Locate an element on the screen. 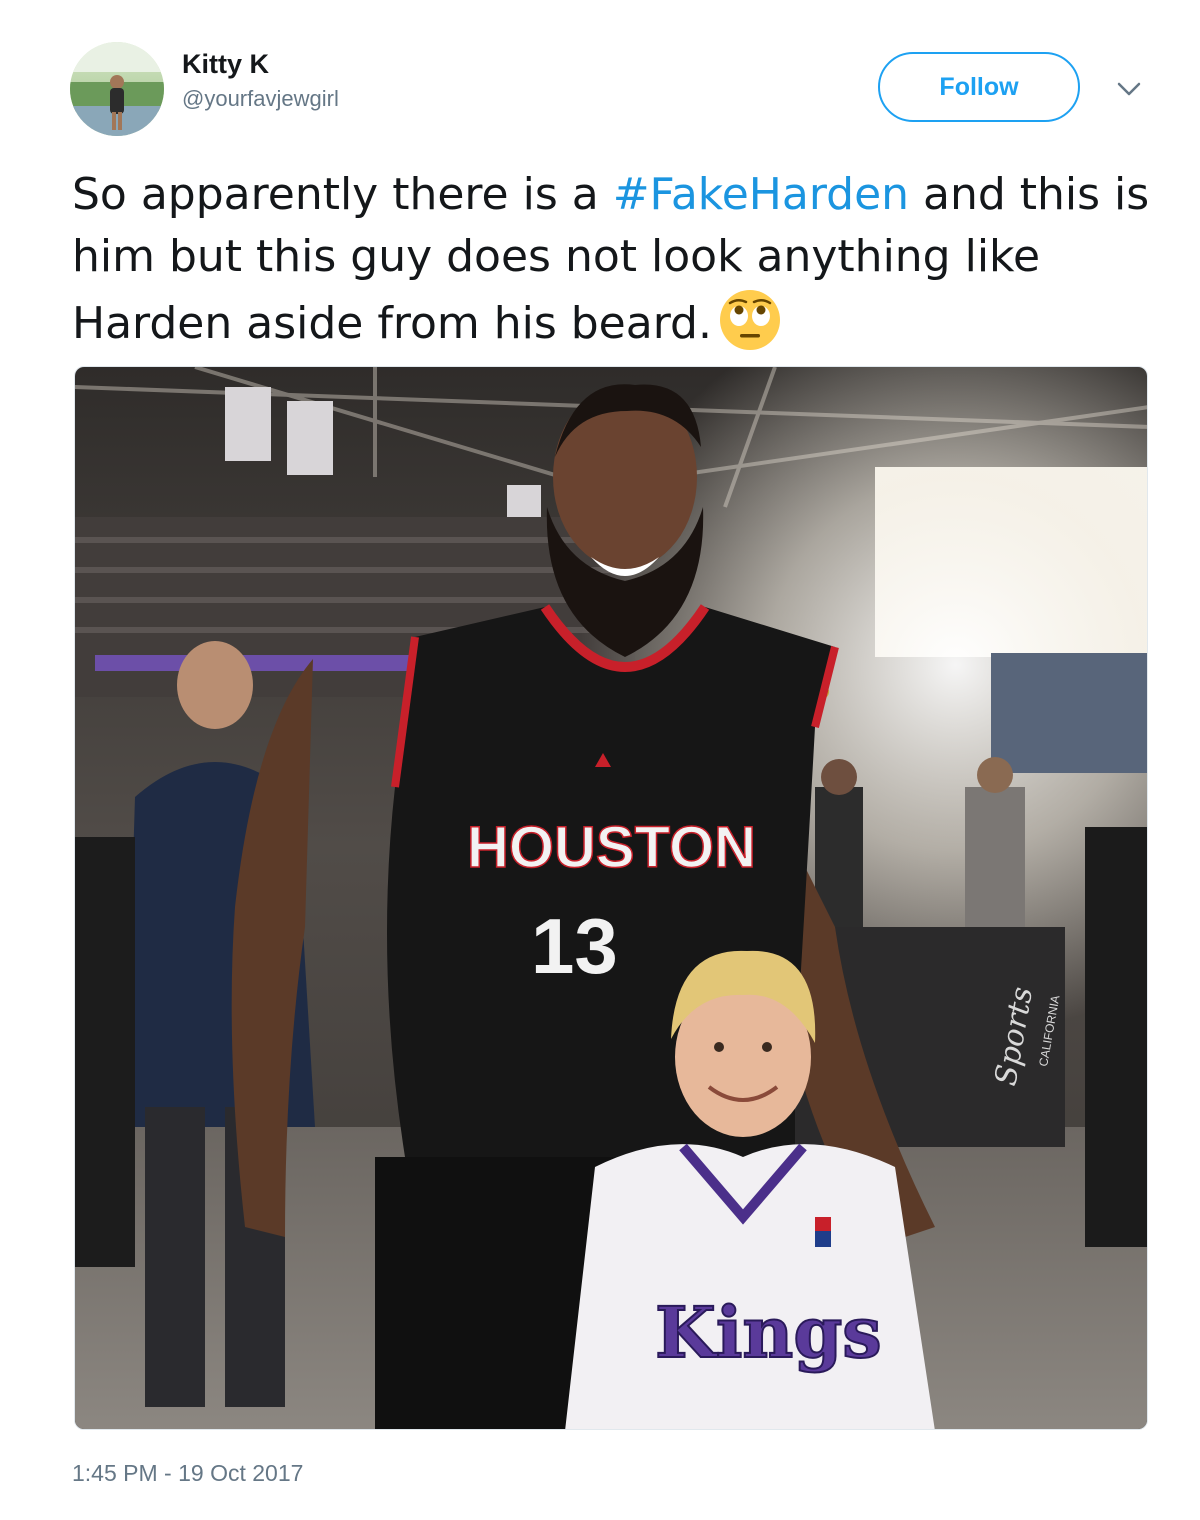 This screenshot has width=1200, height=1520. tweet-text-part: So apparently there is a is located at coordinates (342, 194).